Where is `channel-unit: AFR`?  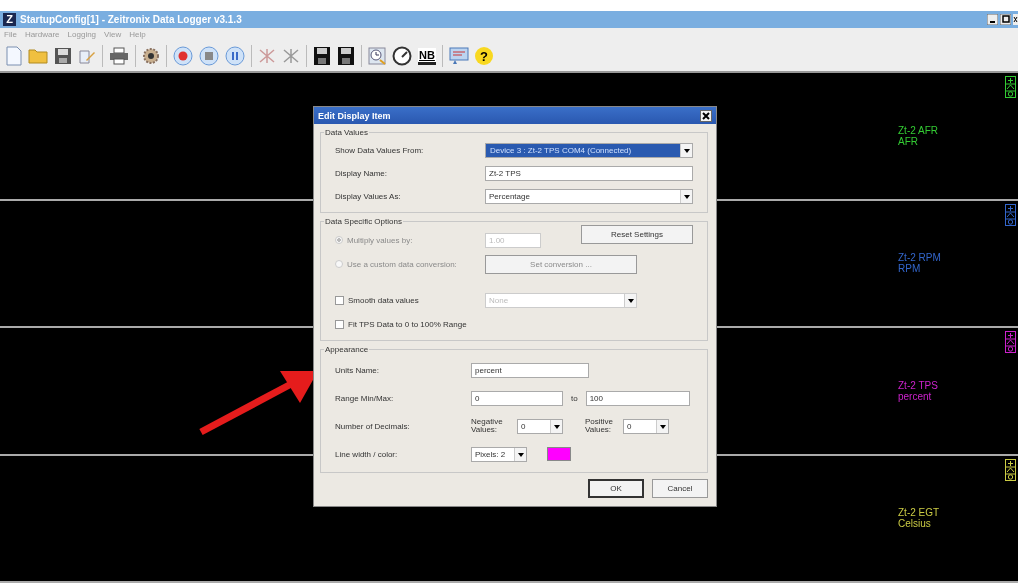
channel-unit: AFR is located at coordinates (908, 141).